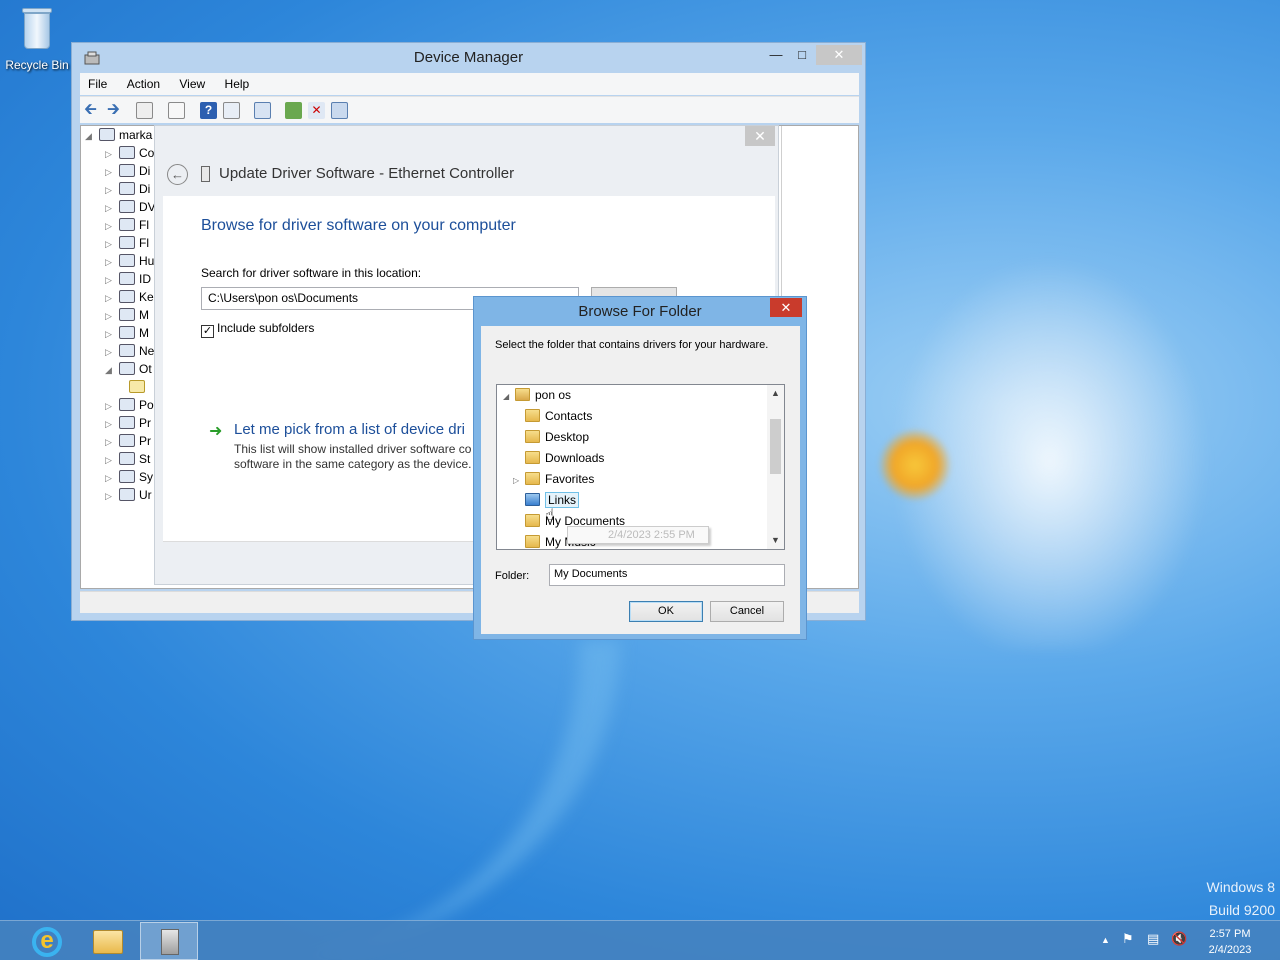 Image resolution: width=1280 pixels, height=960 pixels. What do you see at coordinates (775, 393) in the screenshot?
I see `scroll-up-arrow-icon: ▲` at bounding box center [775, 393].